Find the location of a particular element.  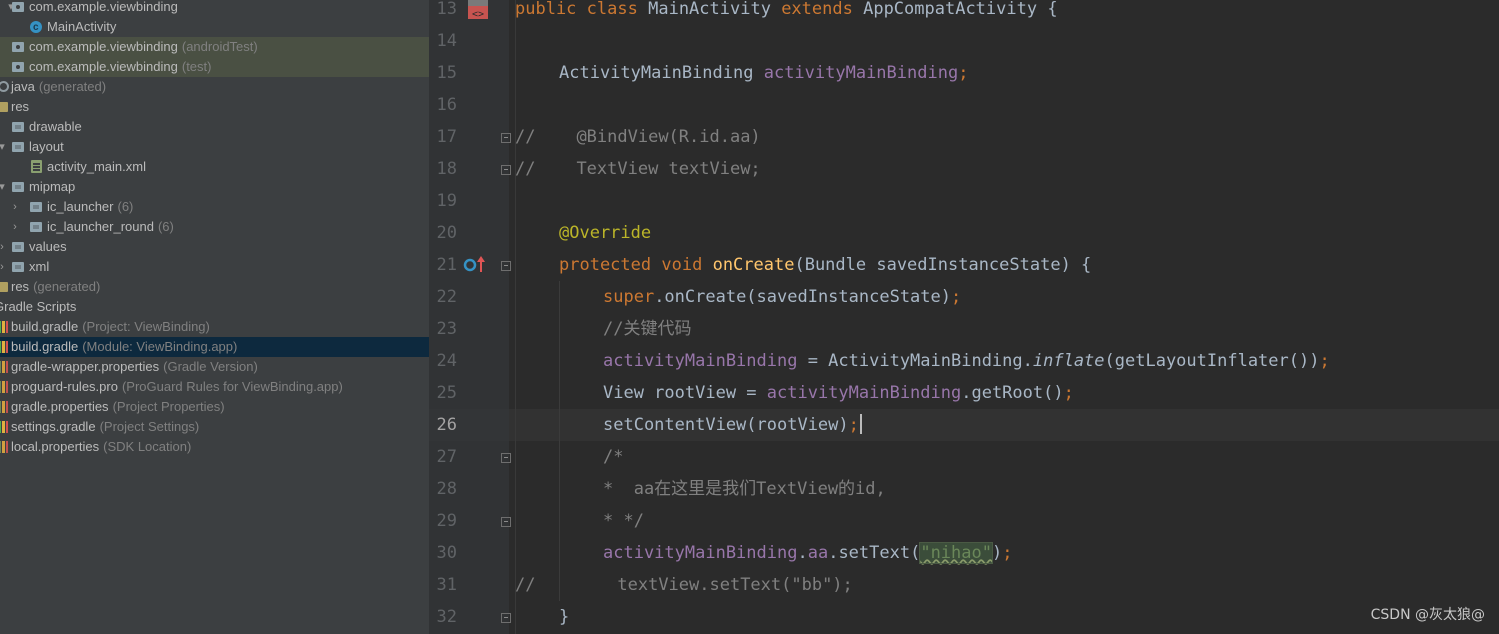

code-text: activityMainBinding.aa.setText("nihao"); is located at coordinates (808, 553).